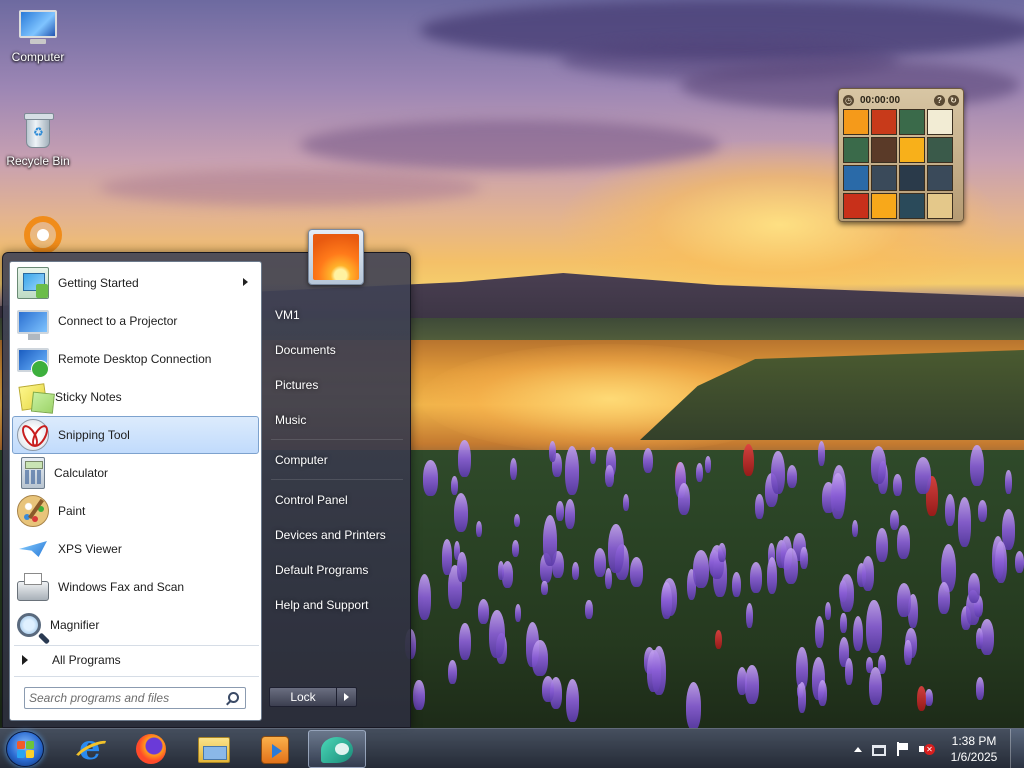 The width and height of the screenshot is (1024, 768). Describe the element at coordinates (275, 749) in the screenshot. I see `taskbar-media-player` at that location.